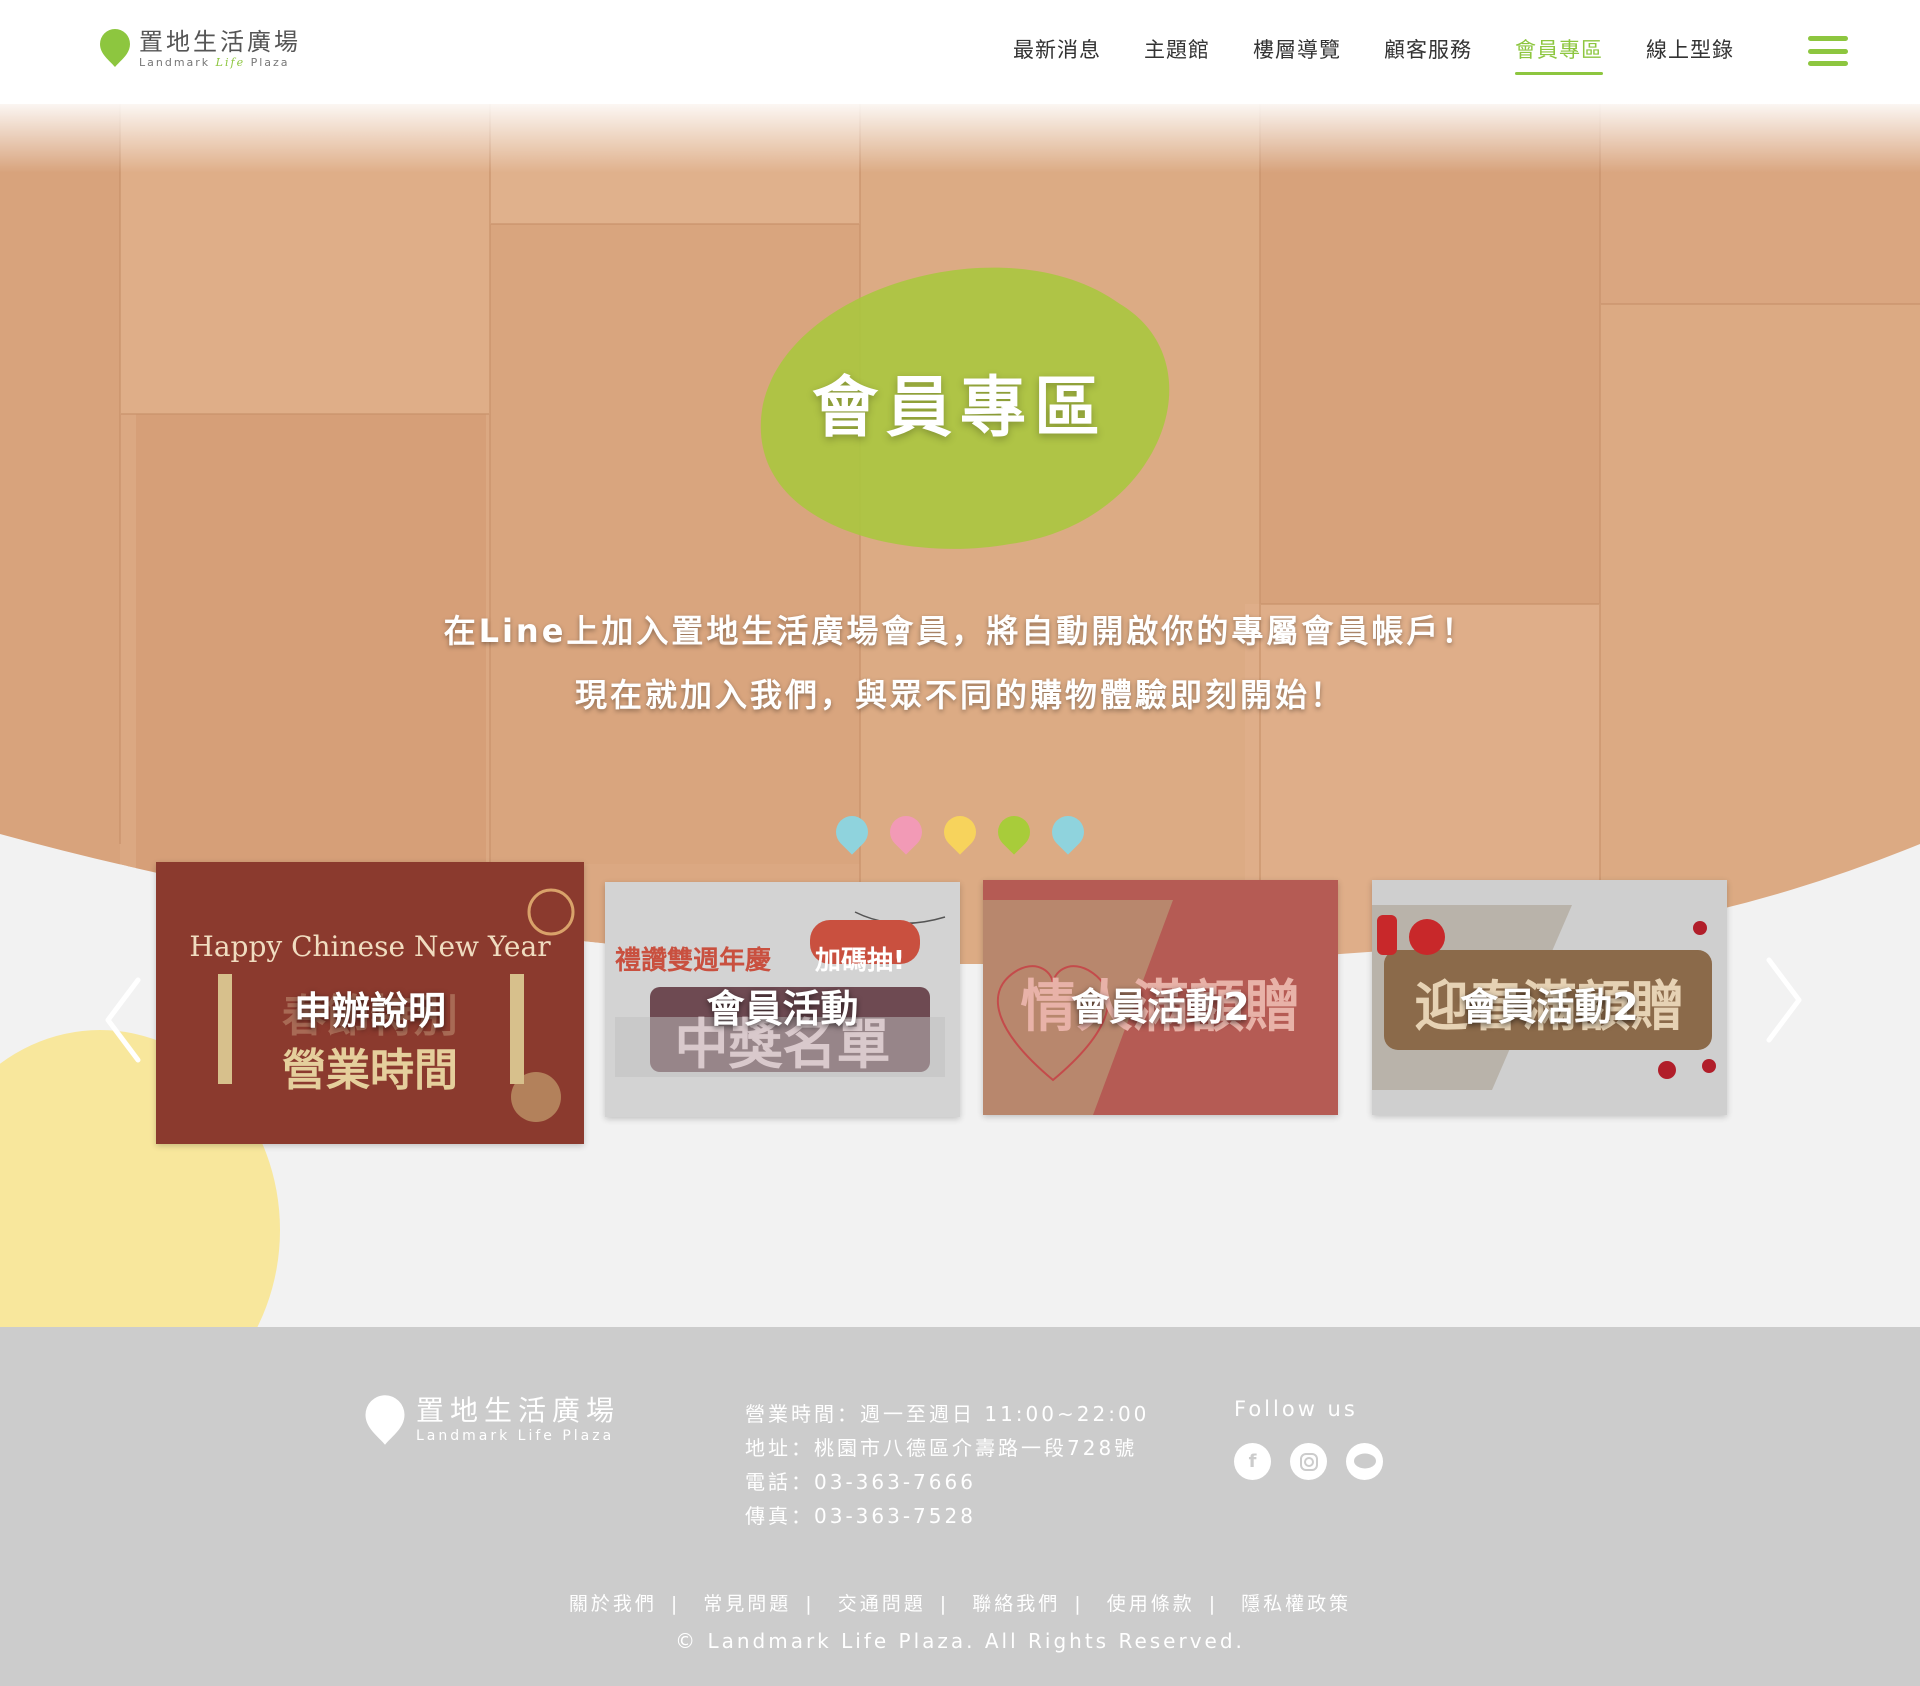 Image resolution: width=1920 pixels, height=1686 pixels. Describe the element at coordinates (515, 1436) in the screenshot. I see `footer-logo-english: Landmark Life Plaza` at that location.